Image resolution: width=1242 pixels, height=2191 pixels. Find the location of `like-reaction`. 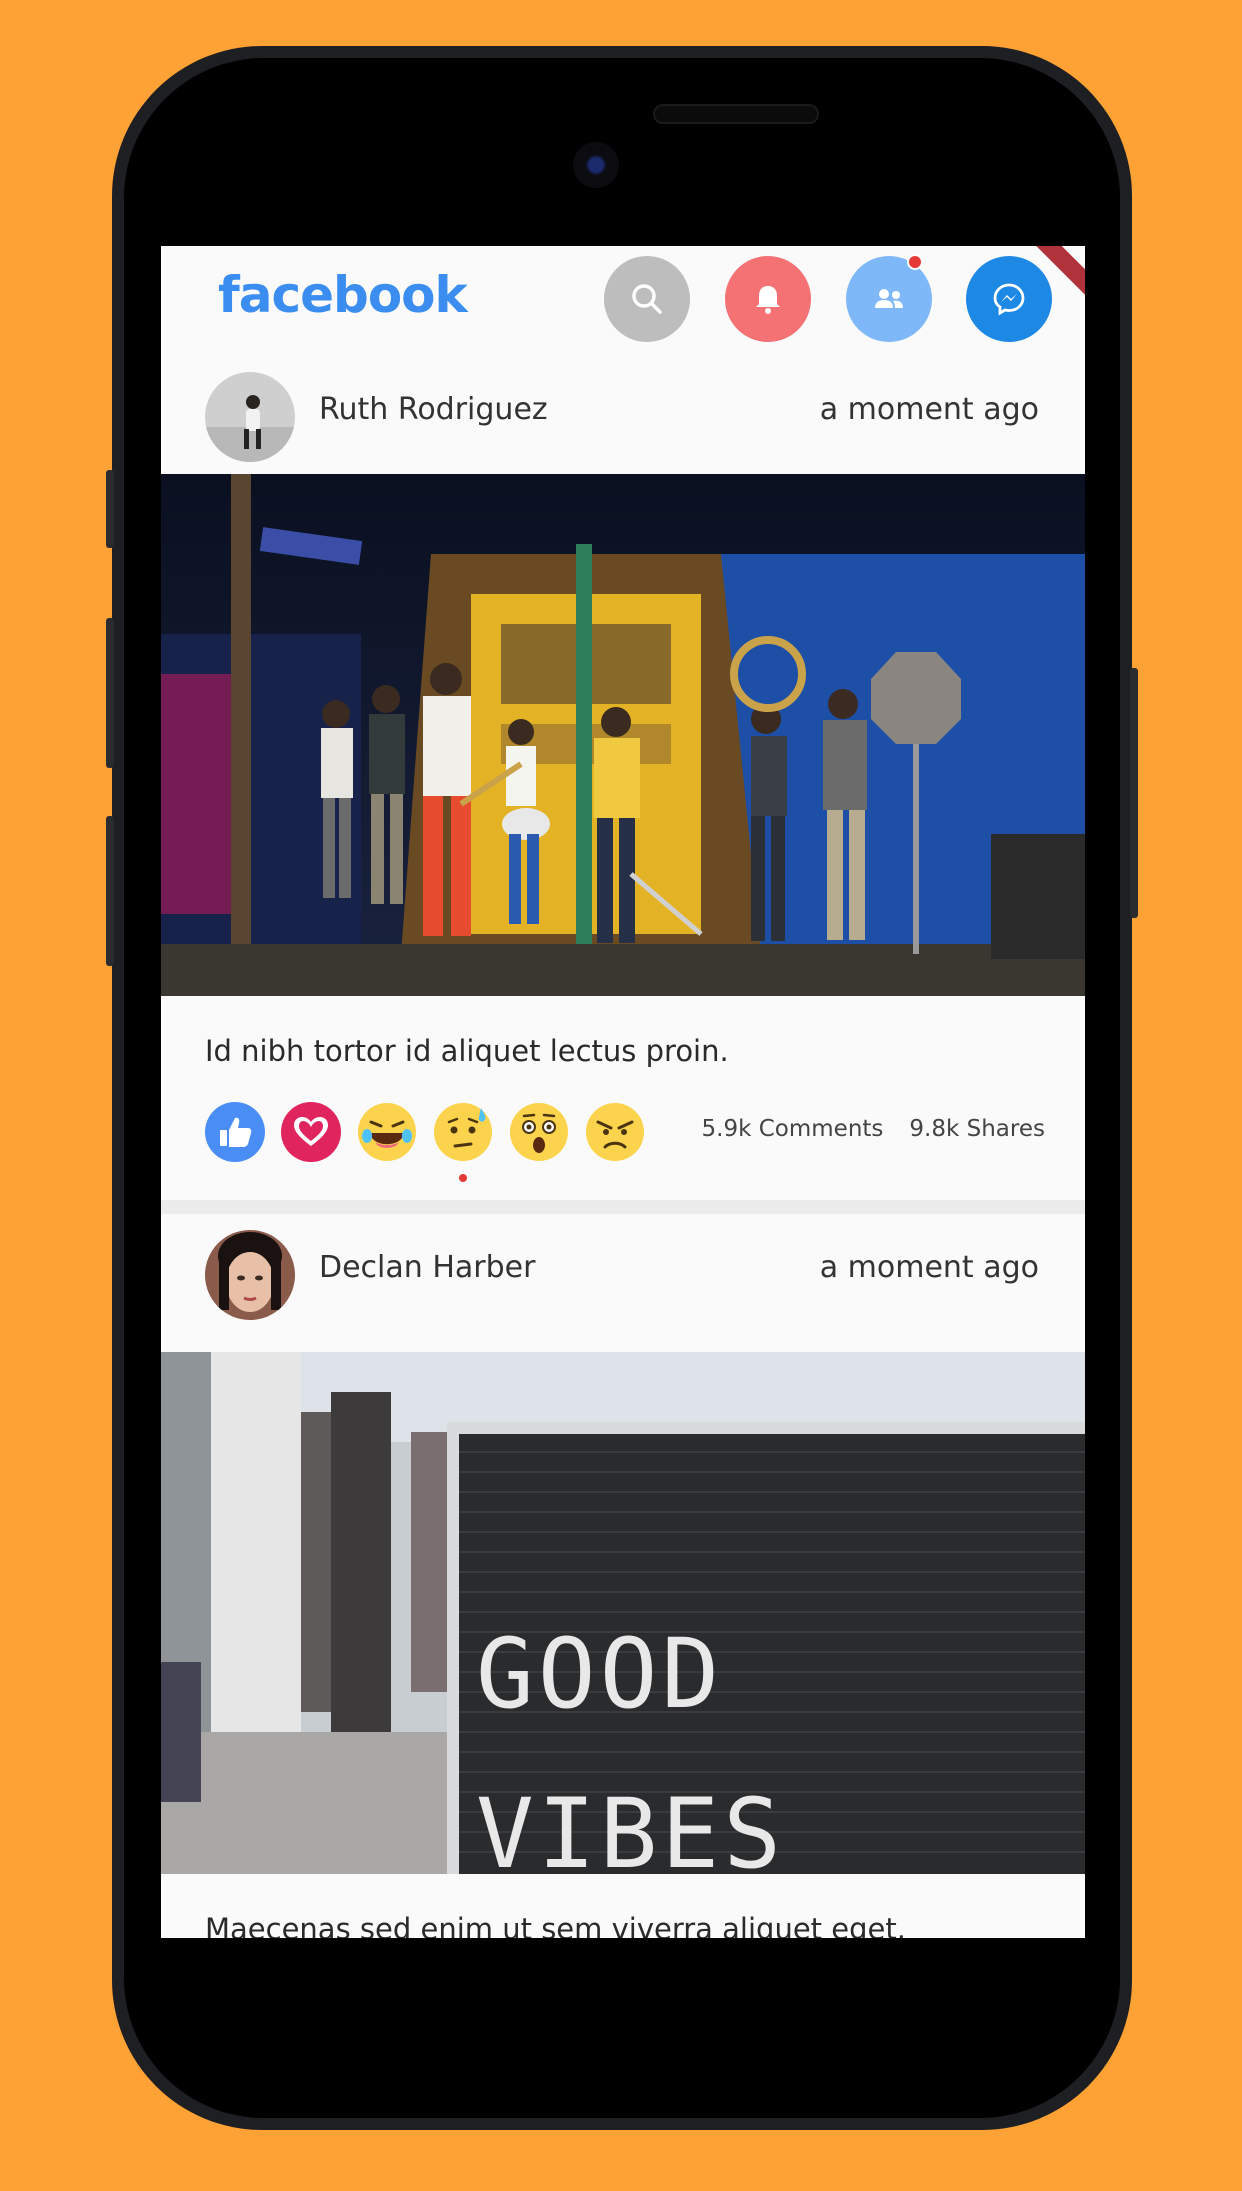

like-reaction is located at coordinates (235, 1132).